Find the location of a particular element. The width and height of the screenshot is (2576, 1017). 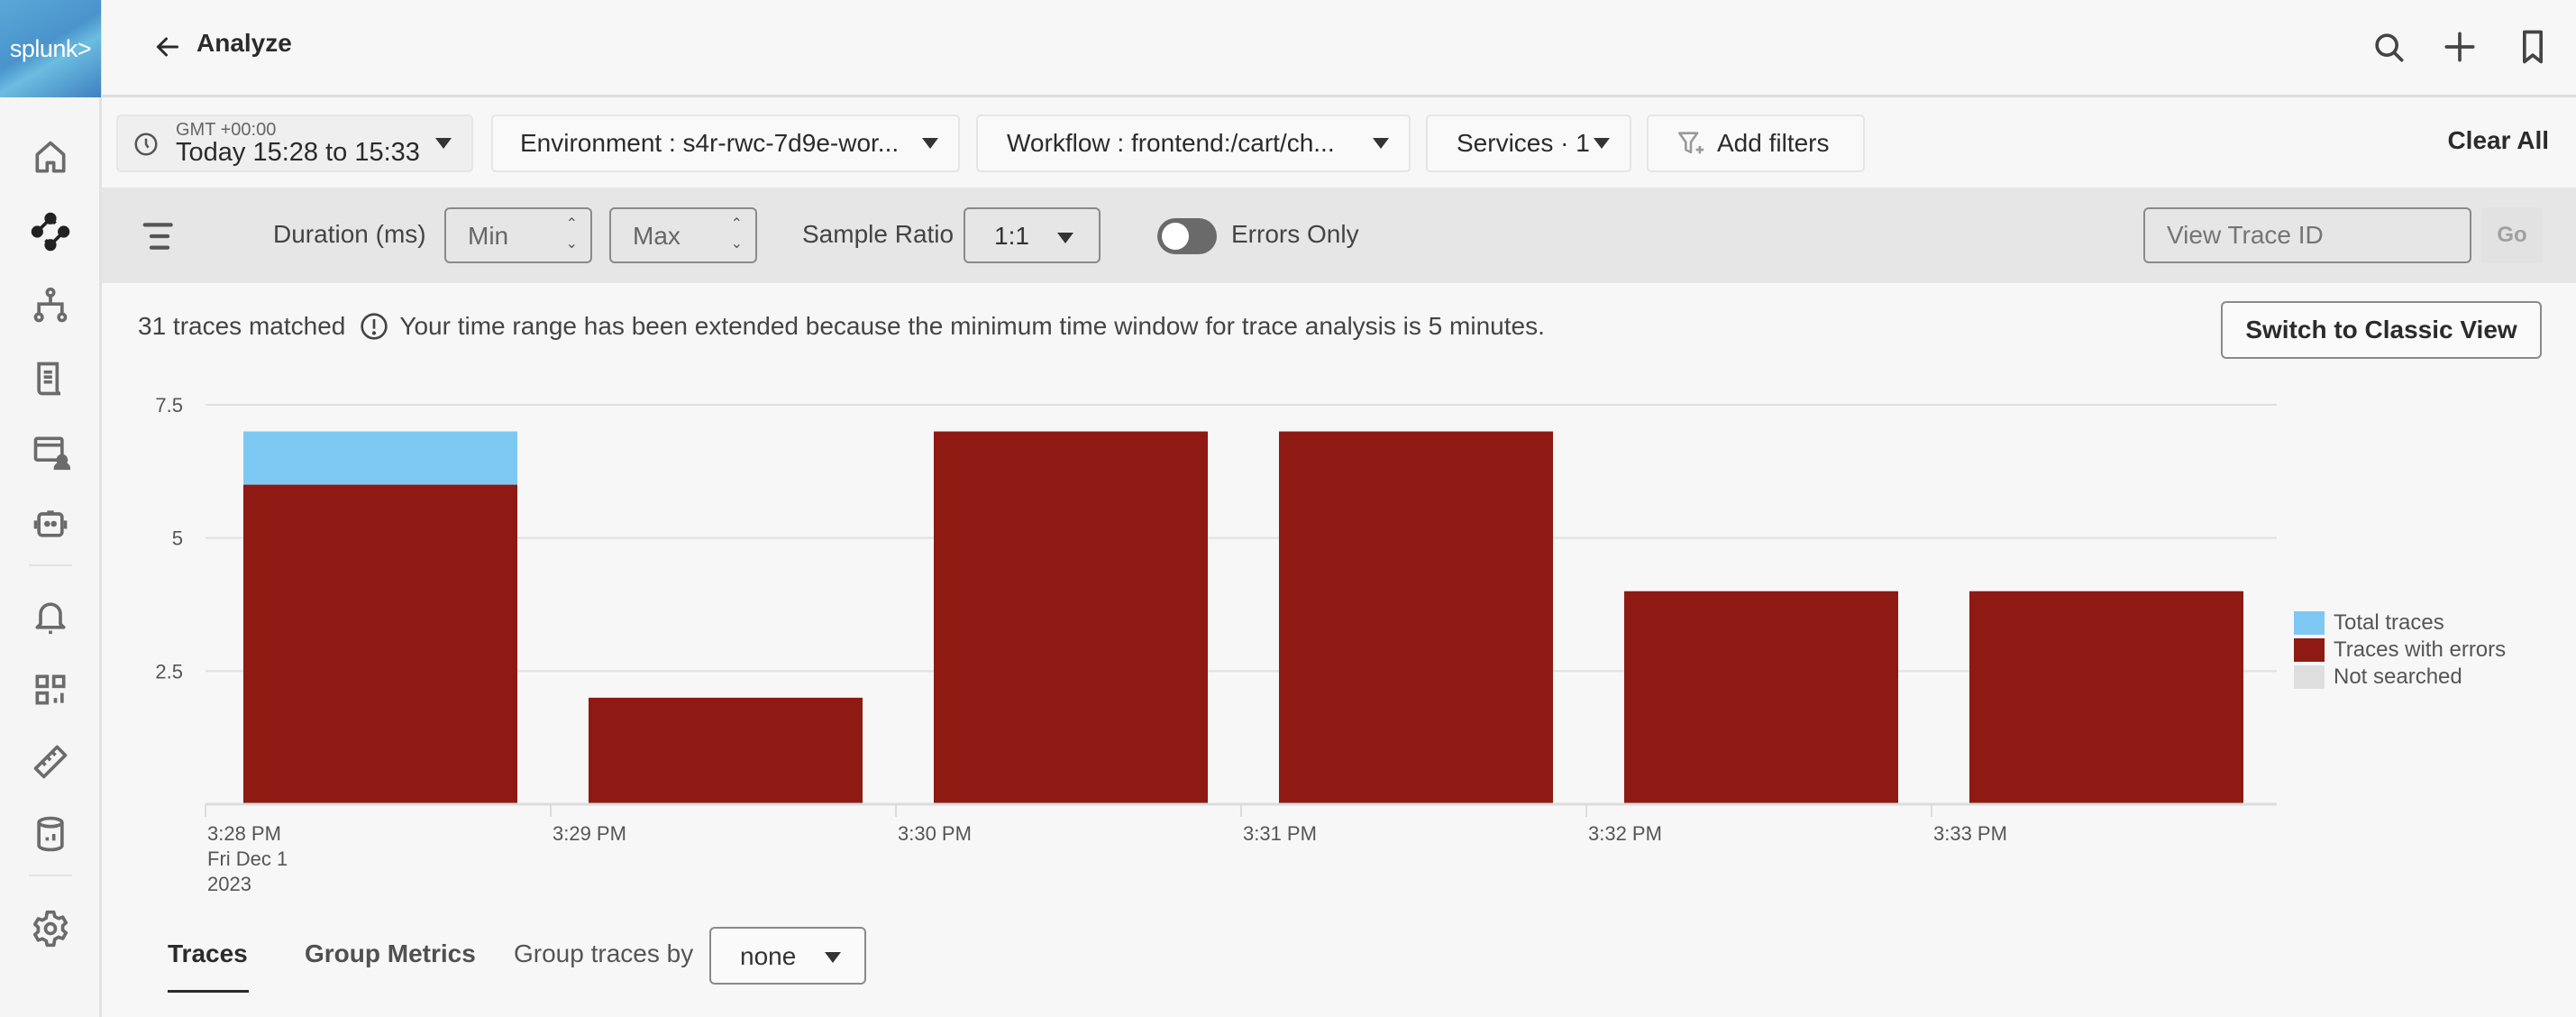

traces-matched-count: 31 traces matched is located at coordinates (242, 326).